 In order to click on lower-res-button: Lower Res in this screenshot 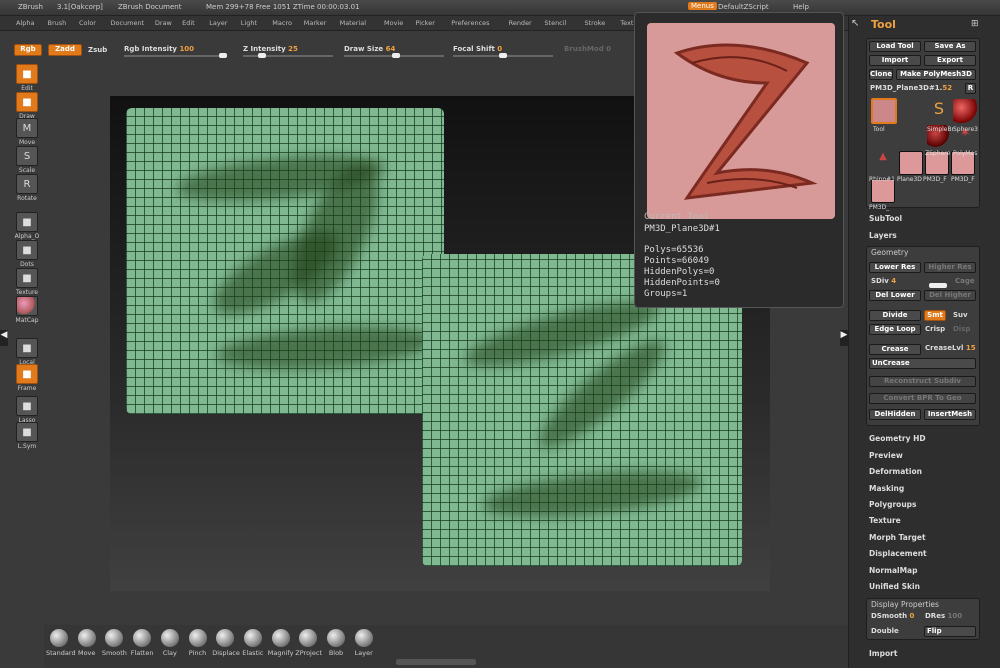, I will do `click(895, 267)`.